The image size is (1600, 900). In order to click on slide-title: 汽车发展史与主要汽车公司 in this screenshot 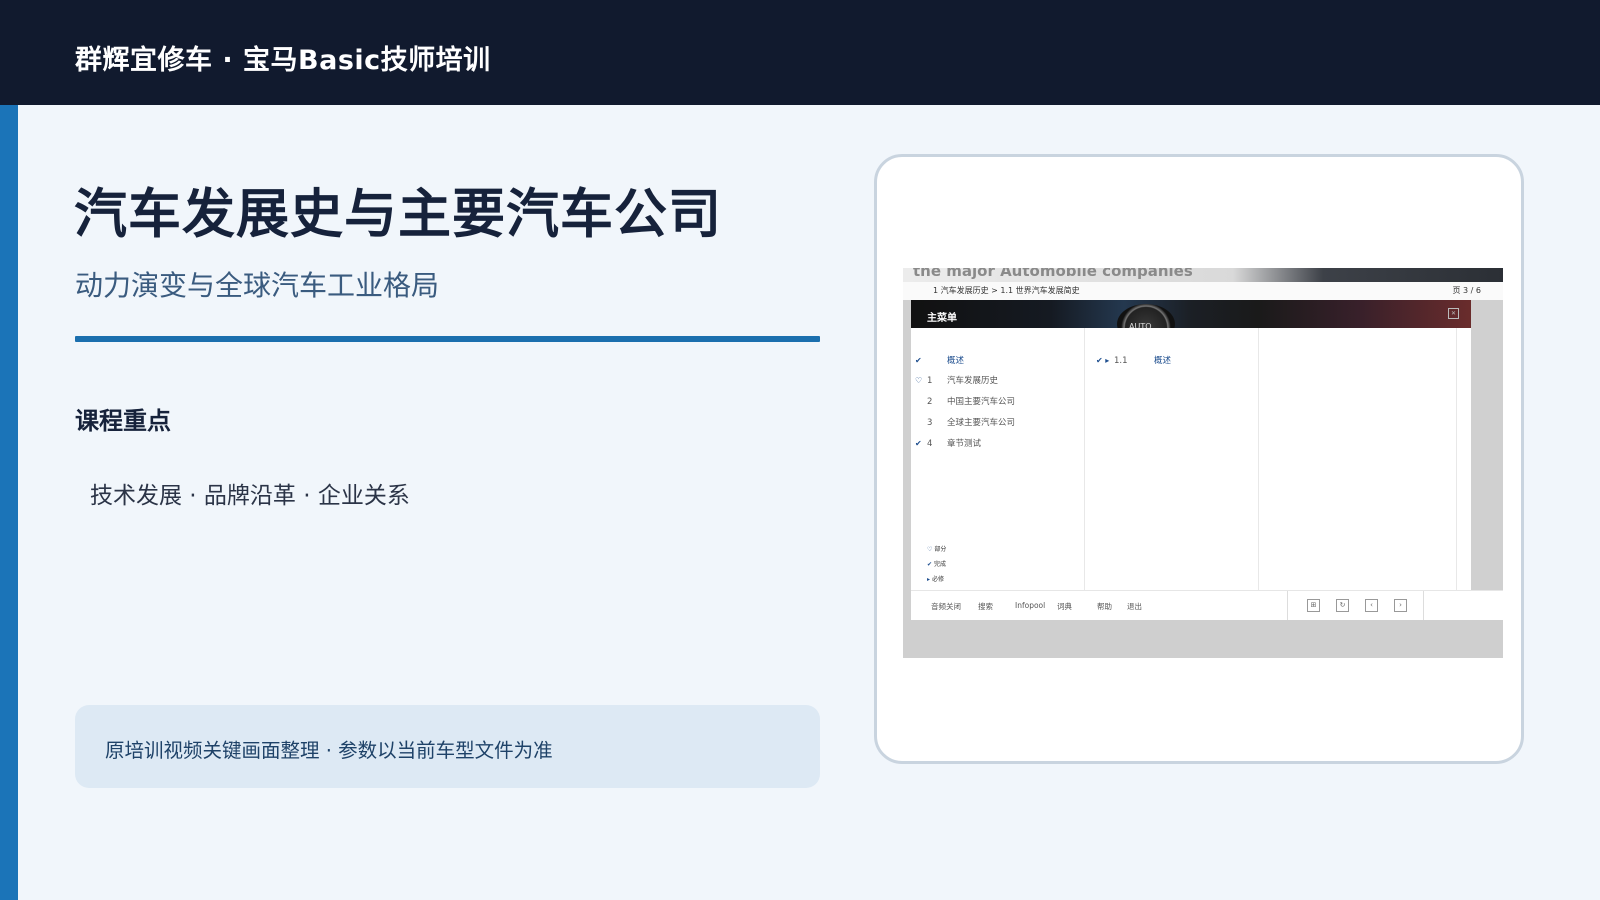, I will do `click(398, 214)`.